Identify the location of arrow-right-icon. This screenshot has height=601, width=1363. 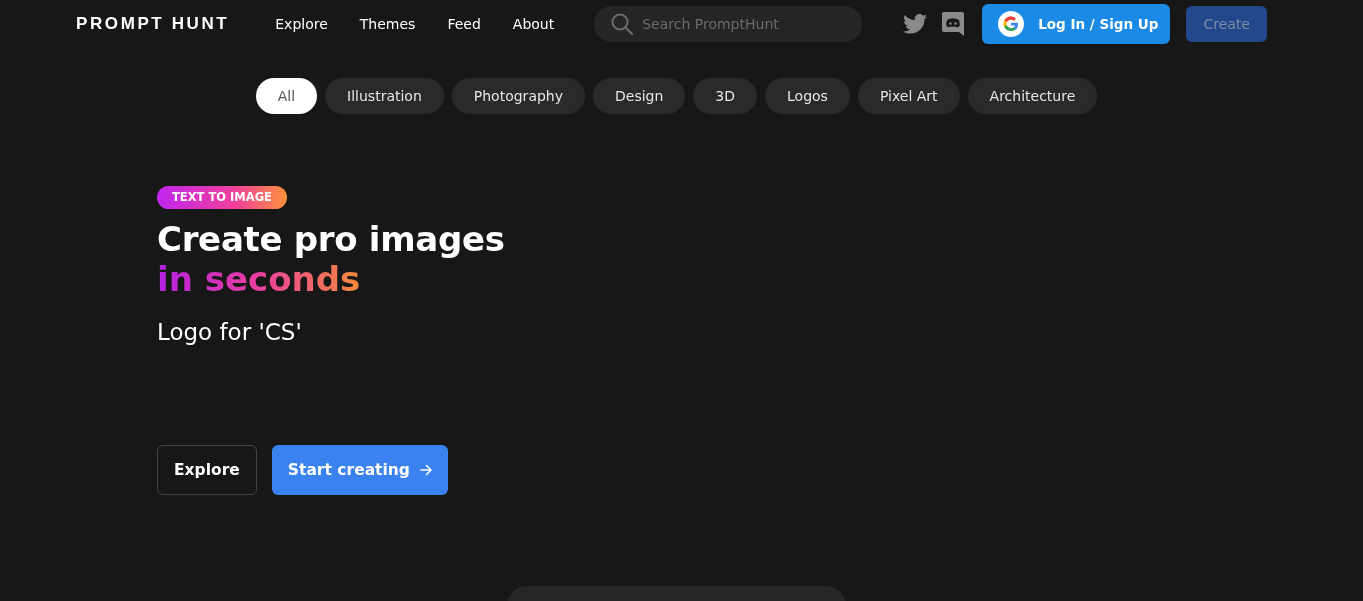
(425, 470).